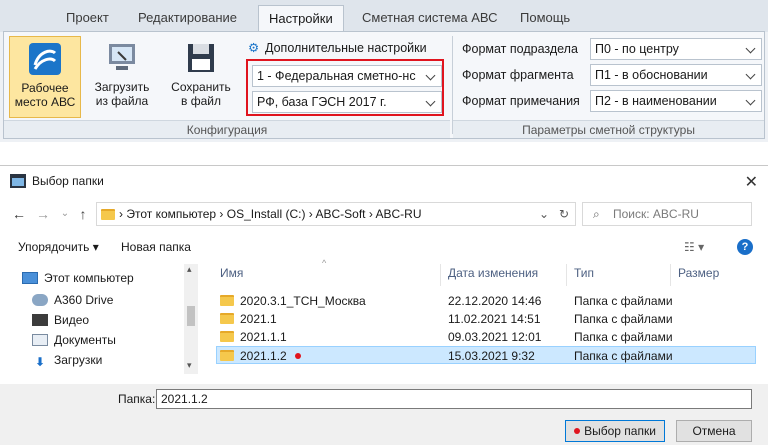 The width and height of the screenshot is (768, 445). Describe the element at coordinates (384, 181) in the screenshot. I see `dialog-titlebar: Выбор папки ✕` at that location.